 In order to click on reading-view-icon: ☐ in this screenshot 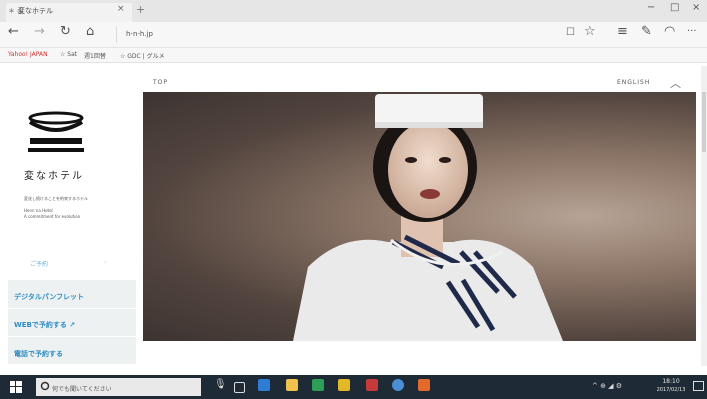, I will do `click(570, 32)`.